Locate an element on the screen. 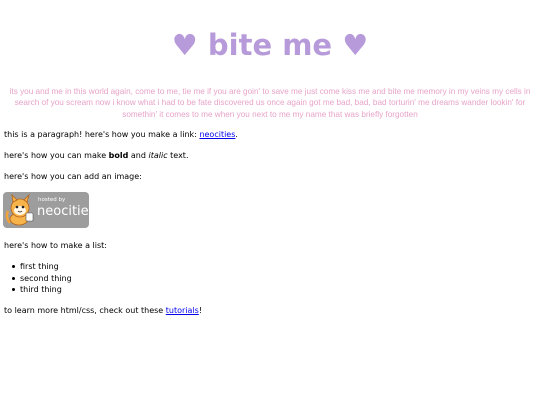 This screenshot has height=405, width=540. formatting-text-1: here's how you can make is located at coordinates (56, 155).